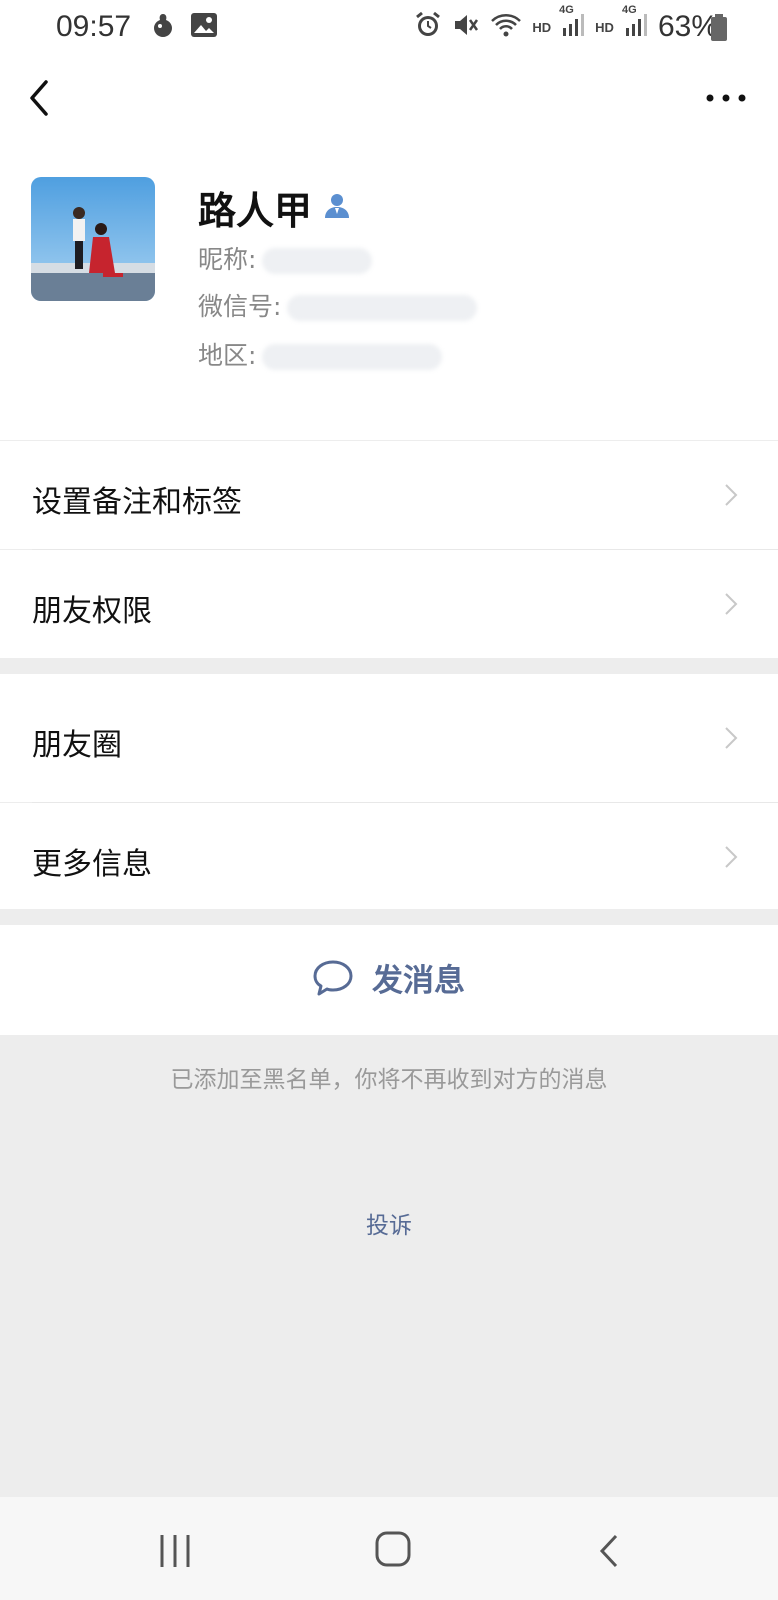 Image resolution: width=778 pixels, height=1600 pixels. What do you see at coordinates (604, 27) in the screenshot?
I see `hd-indicator-2: HD` at bounding box center [604, 27].